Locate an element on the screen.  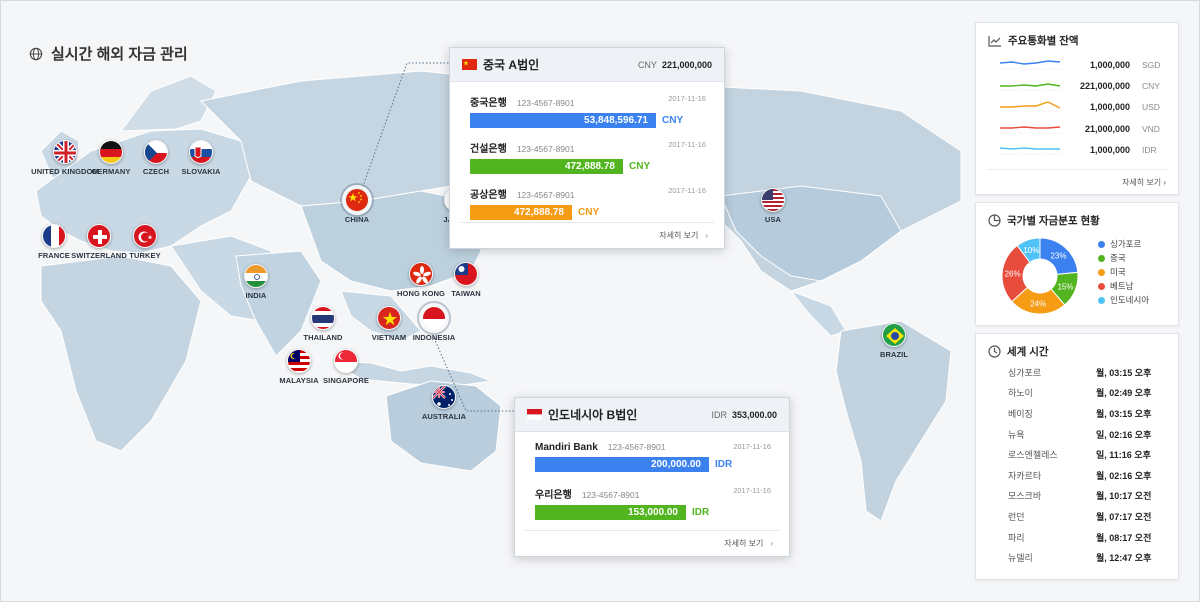
entity-total: CNY 221,000,000 is located at coordinates (674, 64).